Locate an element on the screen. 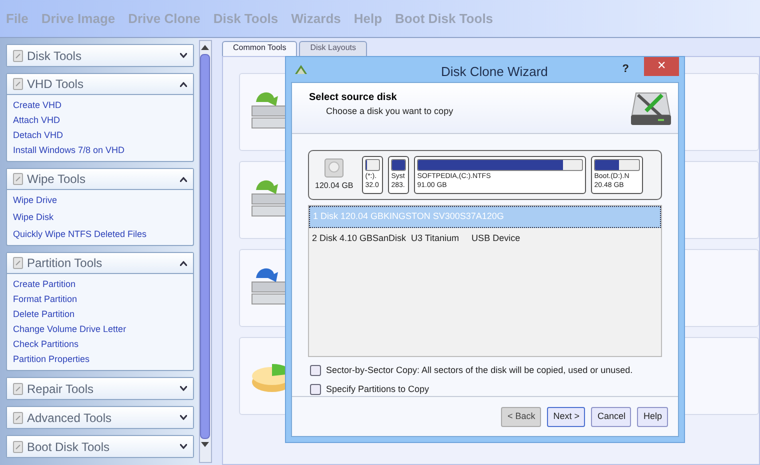  section-header: Advanced Tools is located at coordinates (100, 417).